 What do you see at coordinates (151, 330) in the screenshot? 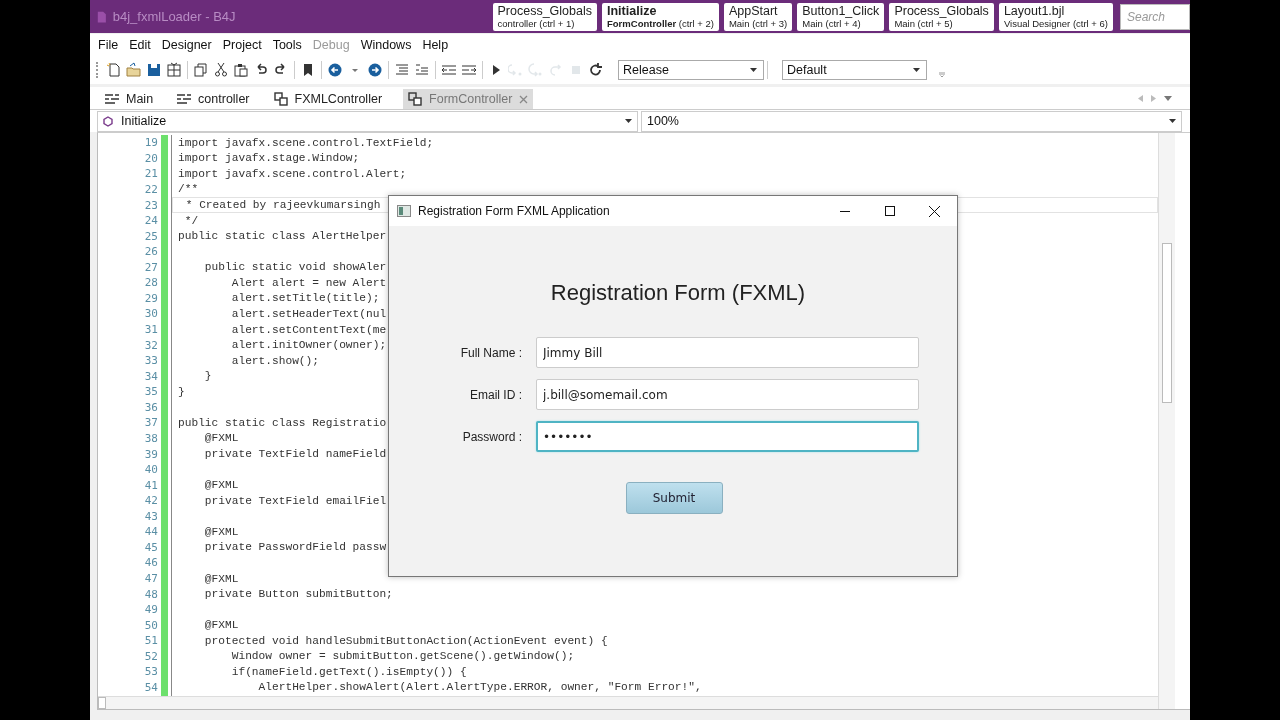
I see `line-number: 31` at bounding box center [151, 330].